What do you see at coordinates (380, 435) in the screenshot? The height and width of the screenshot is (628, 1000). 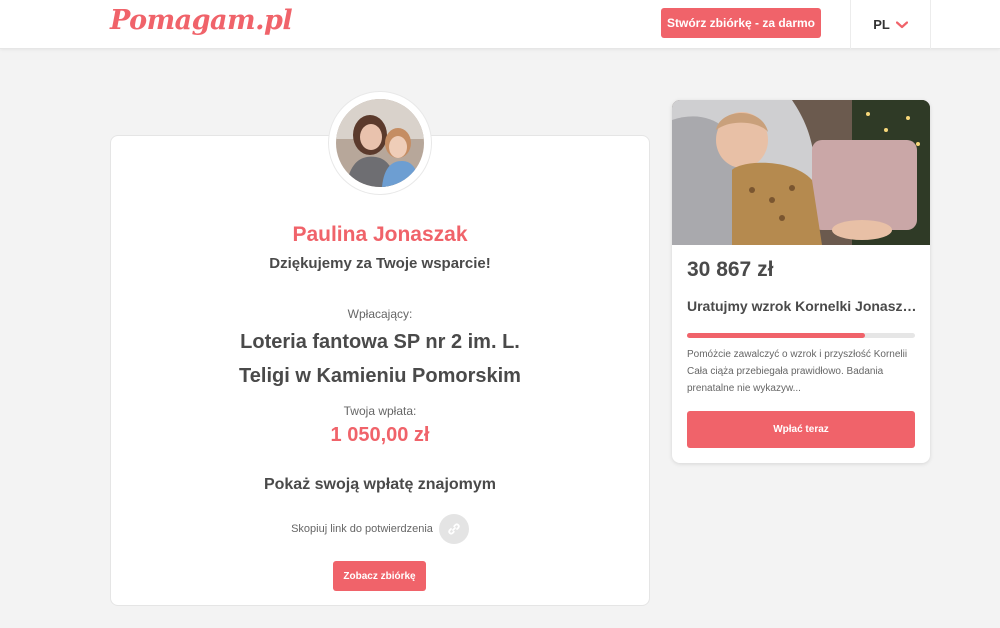 I see `donation-amount: 1 050,00 zł` at bounding box center [380, 435].